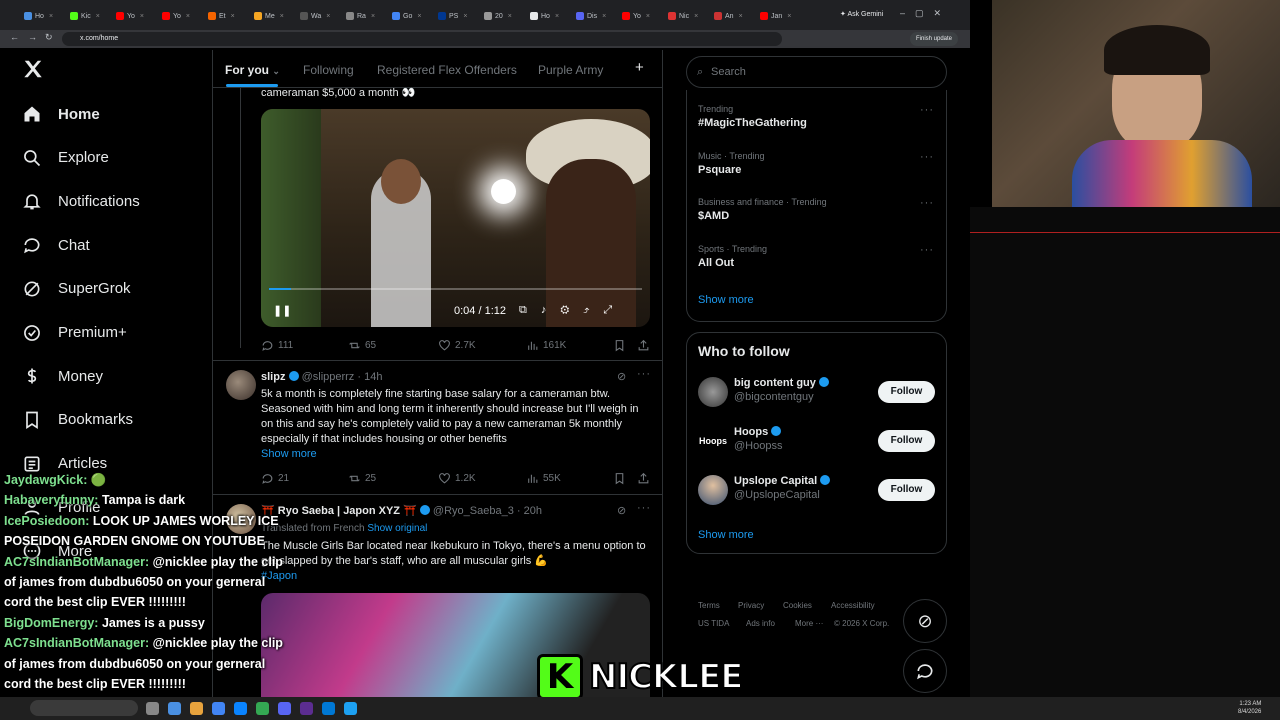 The height and width of the screenshot is (720, 1280). Describe the element at coordinates (781, 390) in the screenshot. I see `follow-suggestion: big content guy @bigcontentguy` at that location.